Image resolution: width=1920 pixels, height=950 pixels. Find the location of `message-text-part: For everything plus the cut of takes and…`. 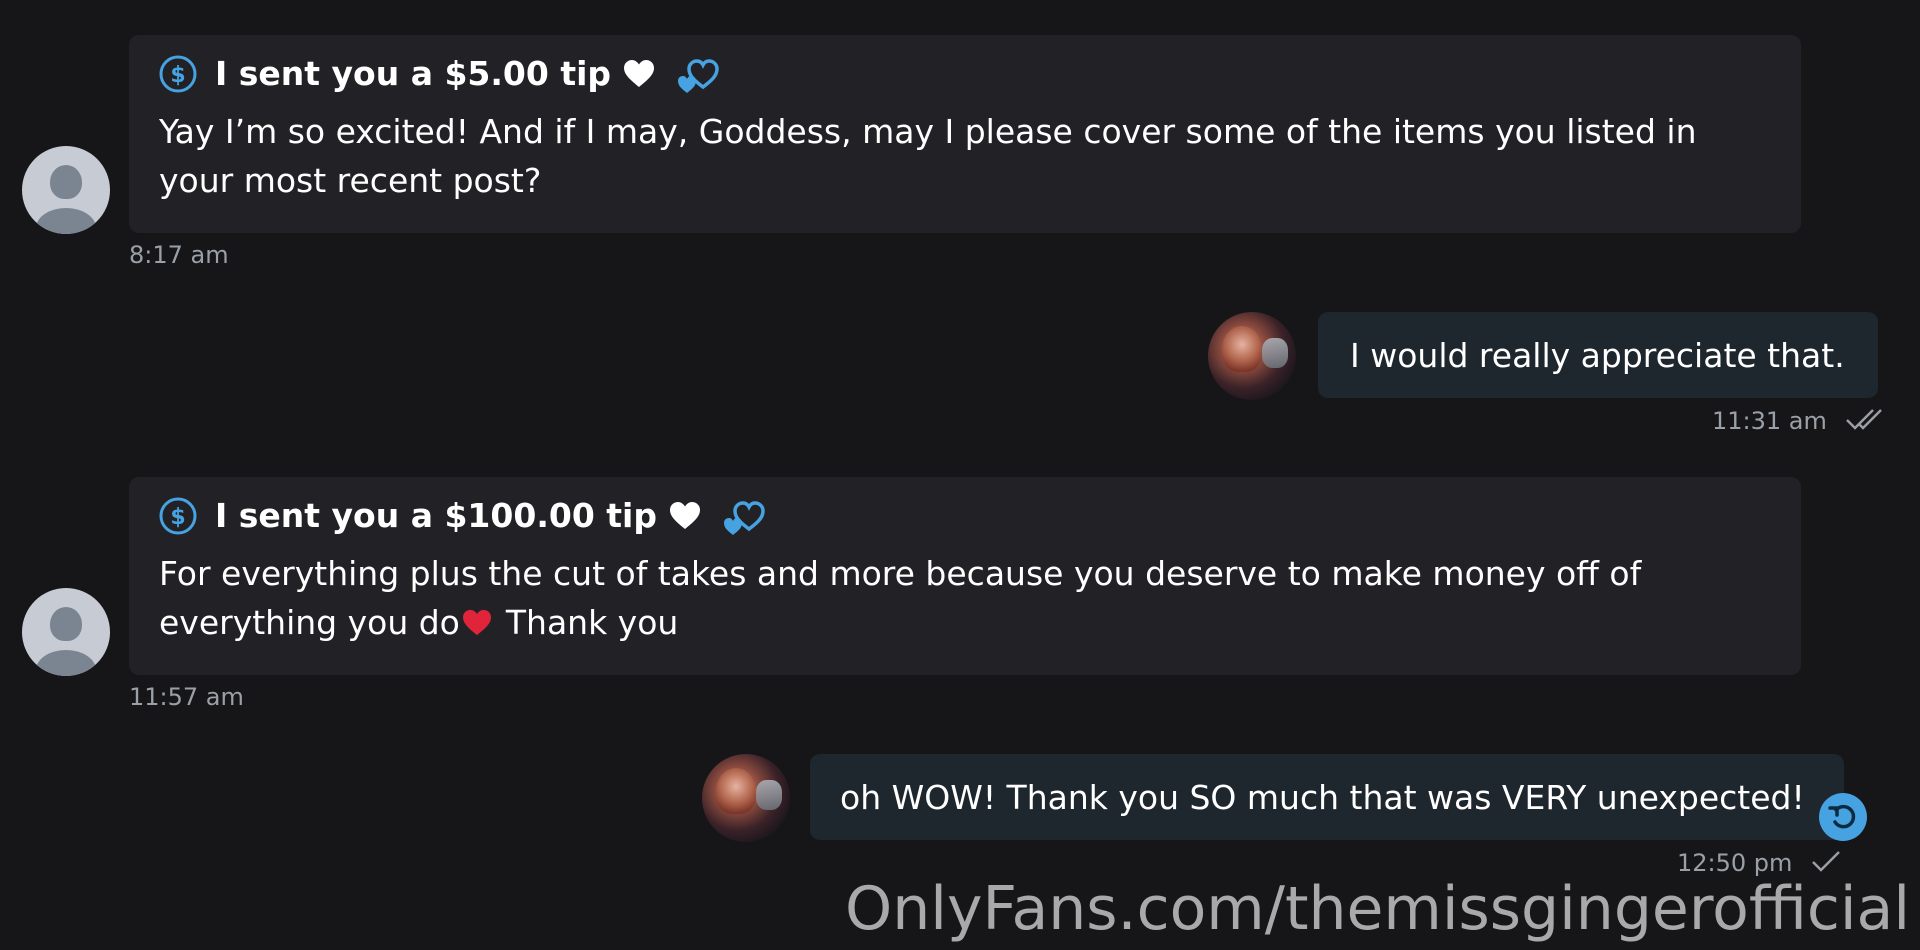

message-text-part: For everything plus the cut of takes and… is located at coordinates (900, 598).